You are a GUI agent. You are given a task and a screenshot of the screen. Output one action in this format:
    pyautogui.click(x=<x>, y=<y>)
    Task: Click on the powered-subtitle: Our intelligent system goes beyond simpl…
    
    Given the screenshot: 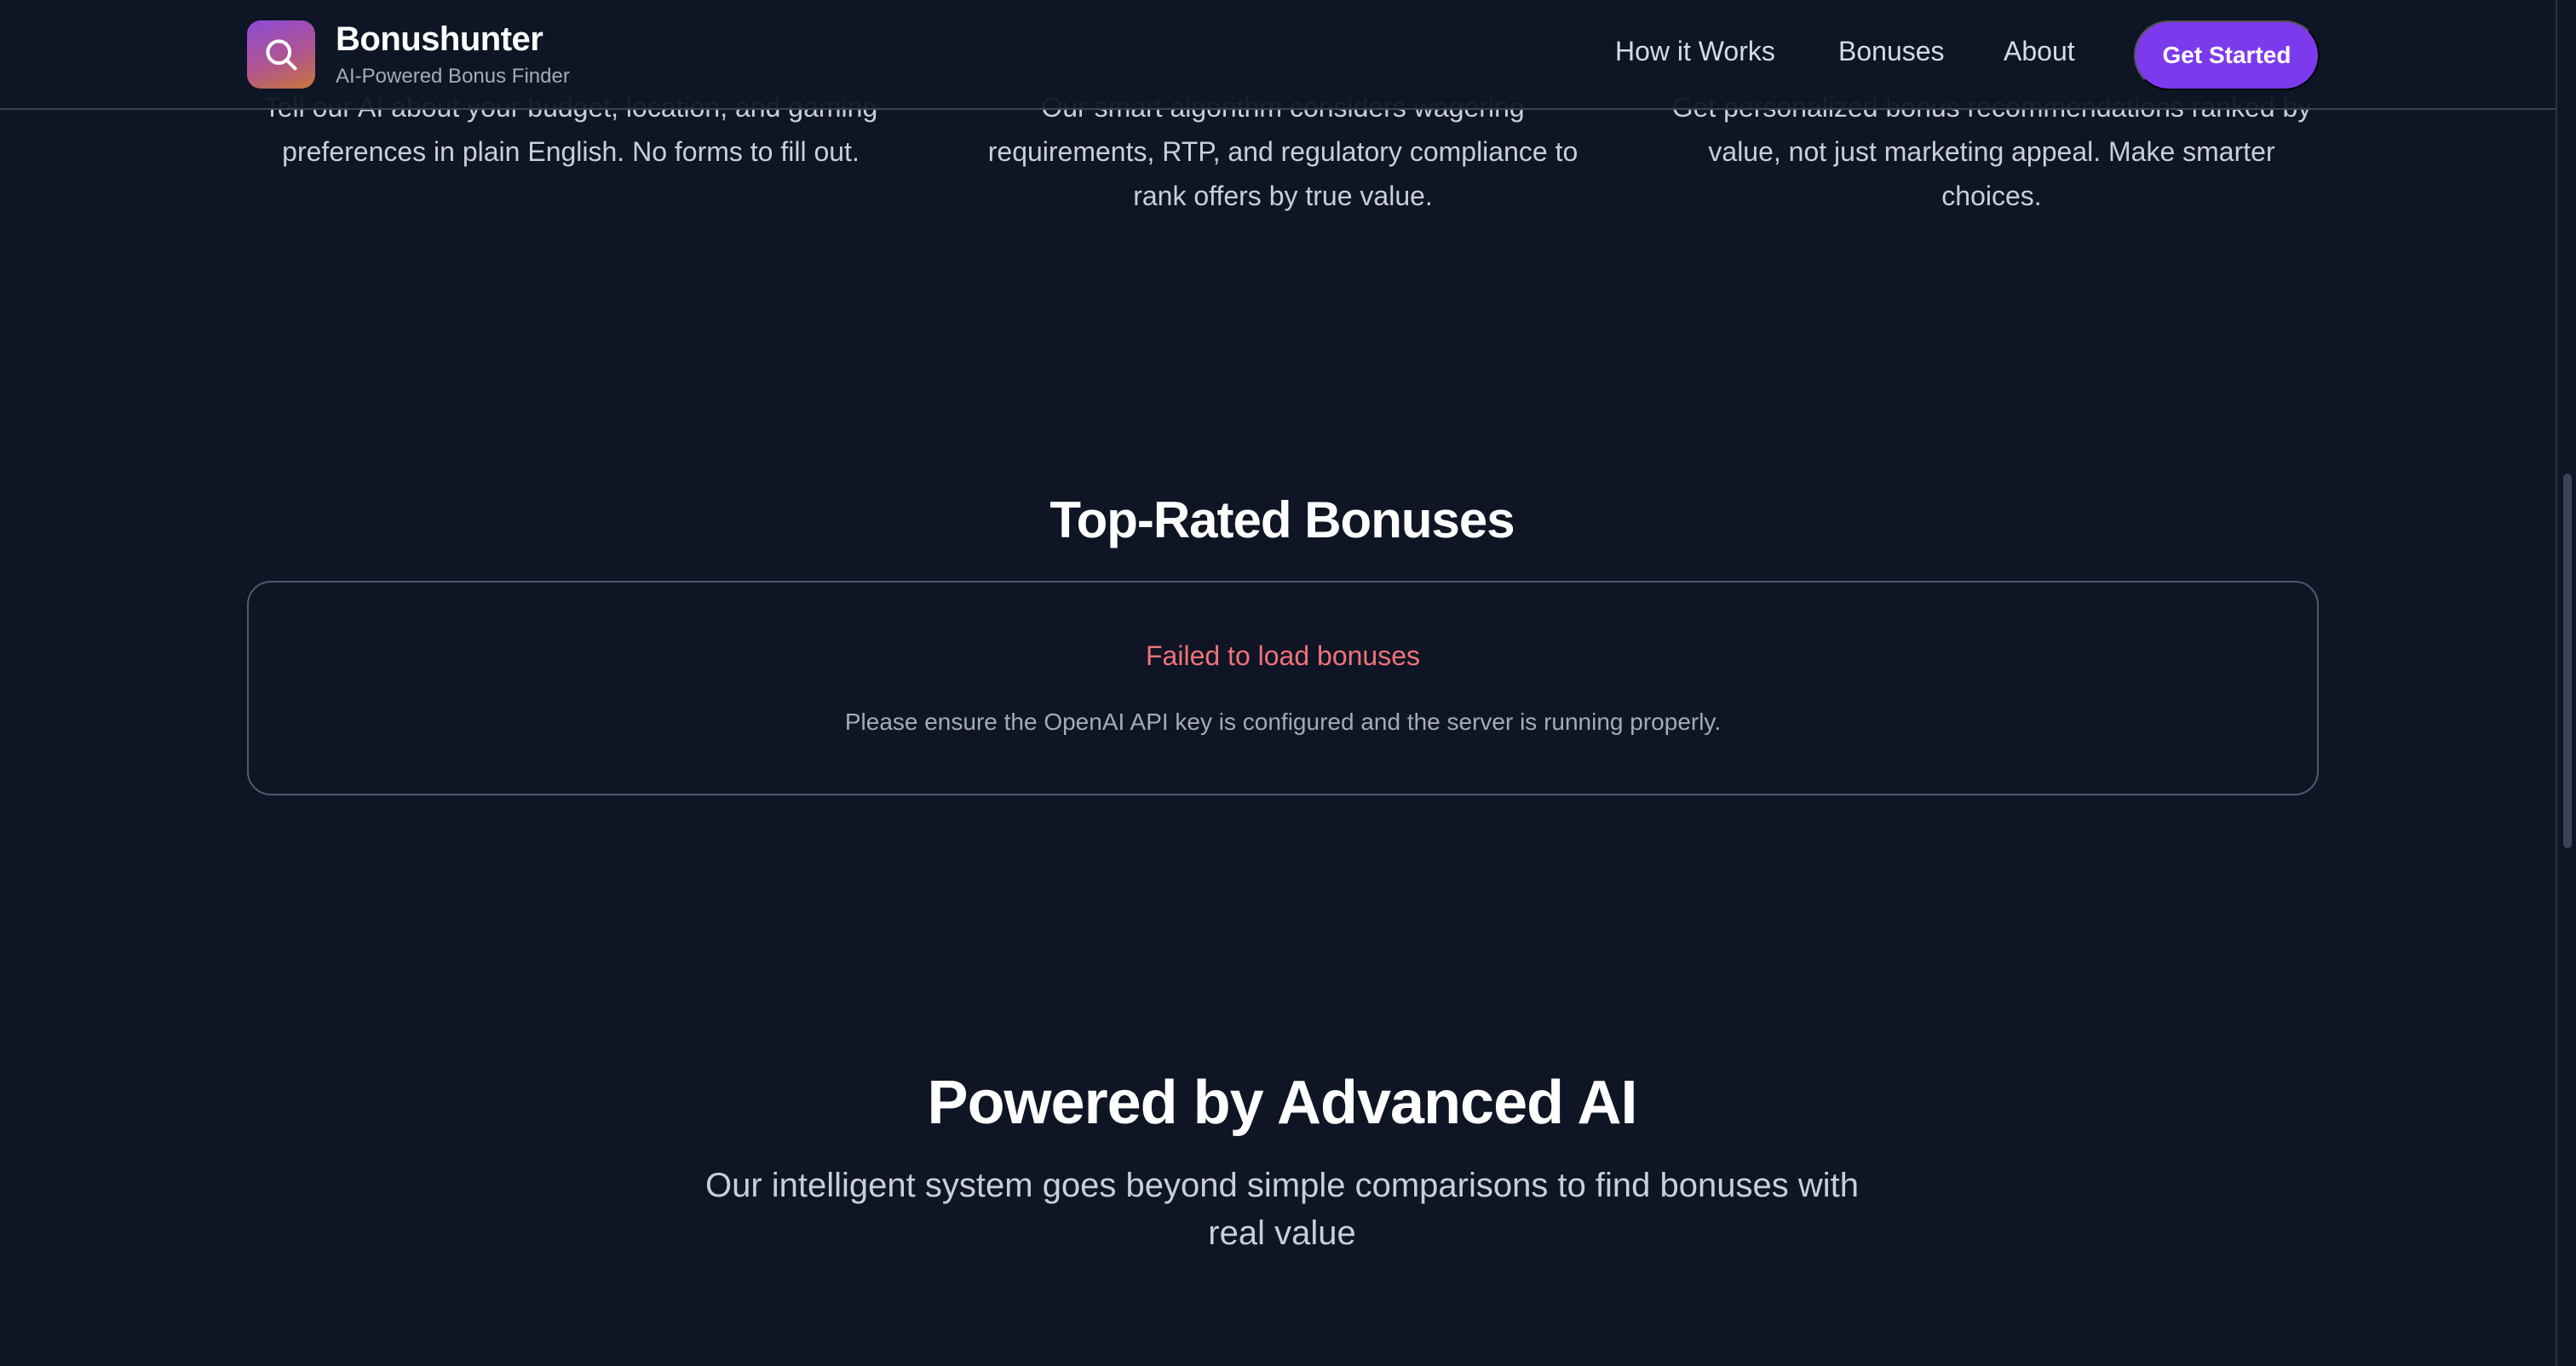 What is the action you would take?
    pyautogui.click(x=1282, y=1209)
    